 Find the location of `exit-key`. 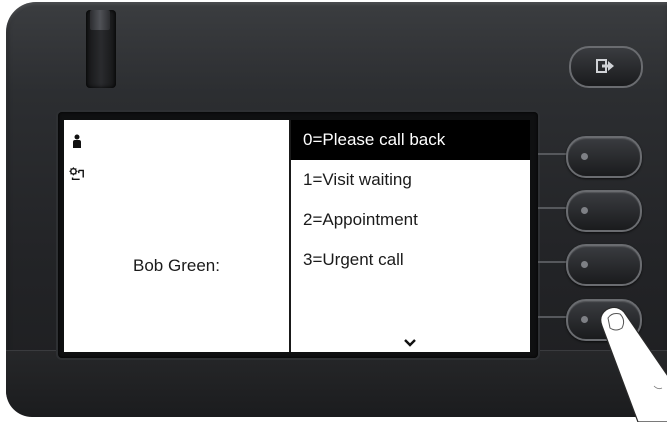

exit-key is located at coordinates (606, 67).